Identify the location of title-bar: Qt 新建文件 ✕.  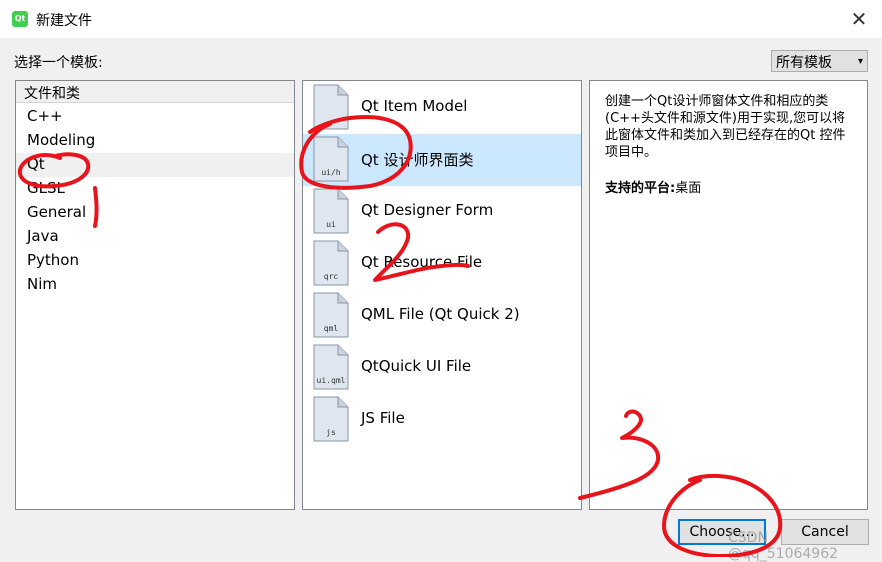
(441, 19).